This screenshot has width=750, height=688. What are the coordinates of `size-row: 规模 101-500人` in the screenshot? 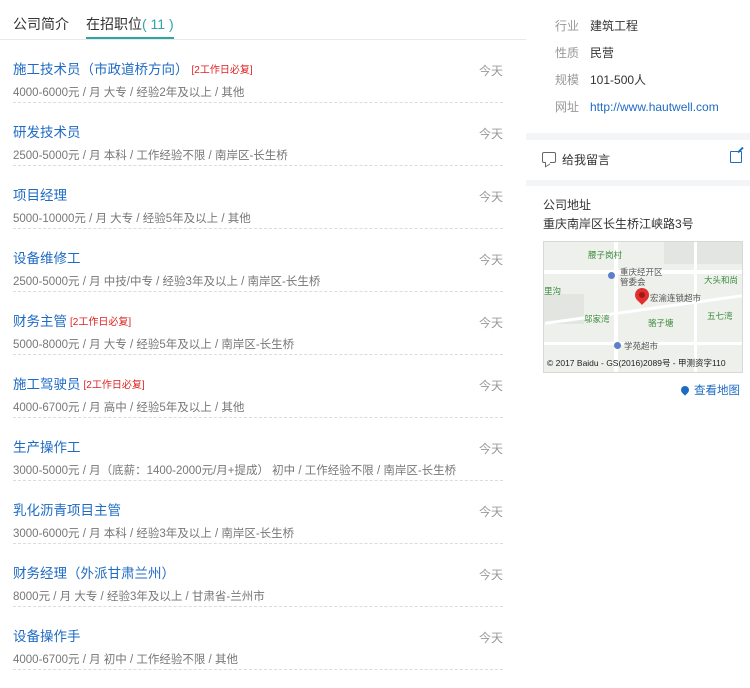 It's located at (600, 80).